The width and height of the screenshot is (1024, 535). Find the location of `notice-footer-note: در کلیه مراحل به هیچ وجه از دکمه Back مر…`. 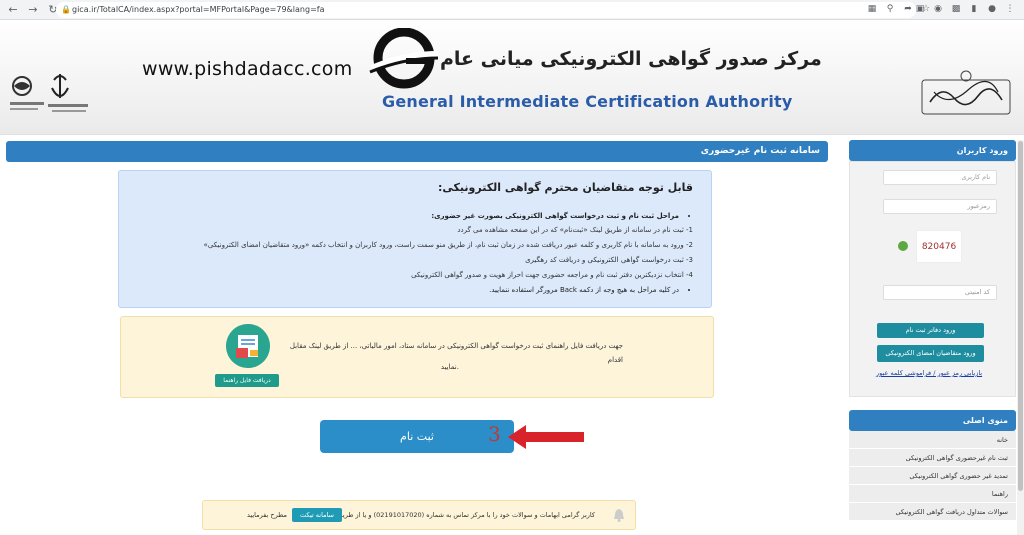

notice-footer-note: در کلیه مراحل به هیچ وجه از دکمه Back مر… is located at coordinates (408, 290).